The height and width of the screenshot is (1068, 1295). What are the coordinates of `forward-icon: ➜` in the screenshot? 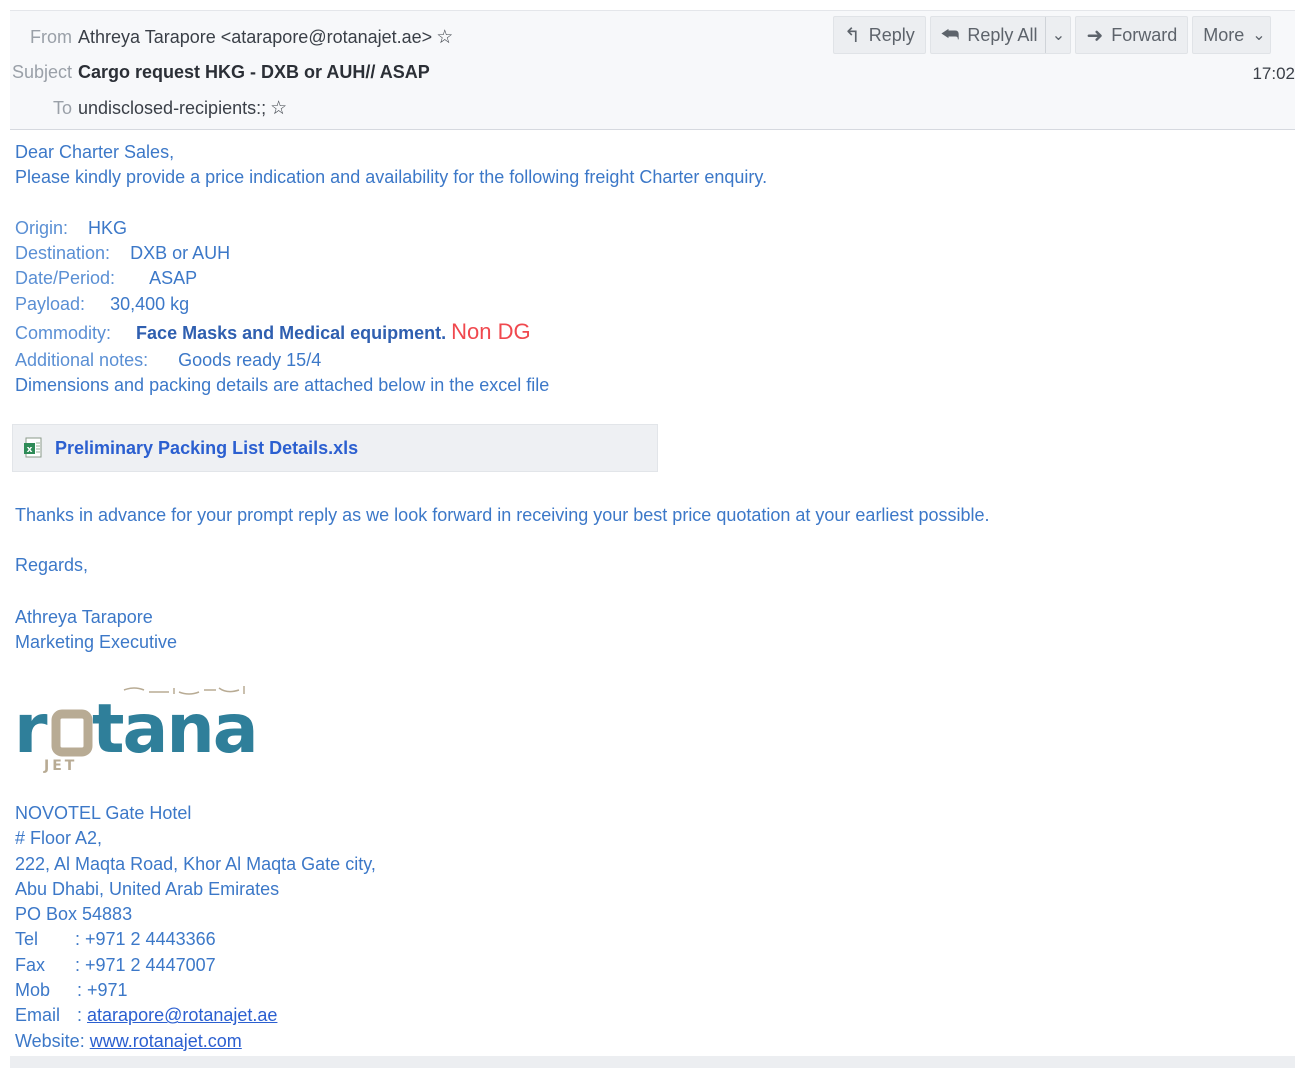 It's located at (1095, 35).